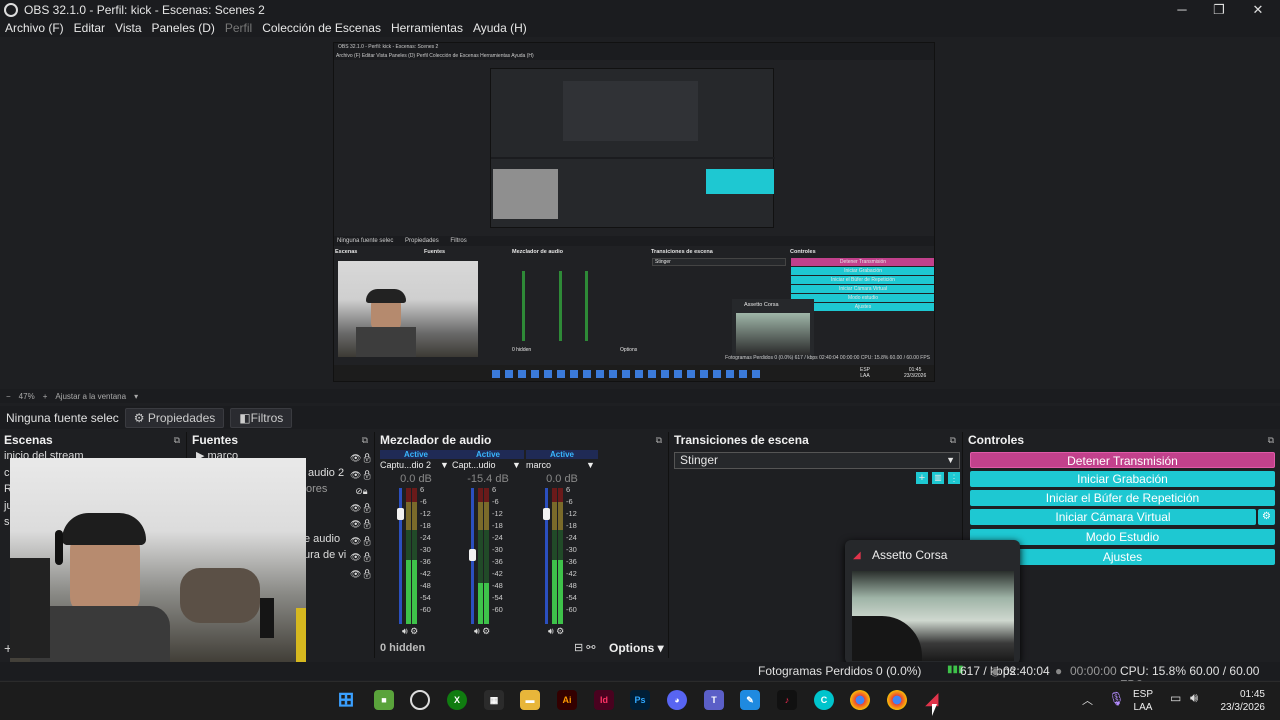 The image size is (1280, 720). What do you see at coordinates (174, 417) in the screenshot?
I see `properties-button: ⚙ Propiedades` at bounding box center [174, 417].